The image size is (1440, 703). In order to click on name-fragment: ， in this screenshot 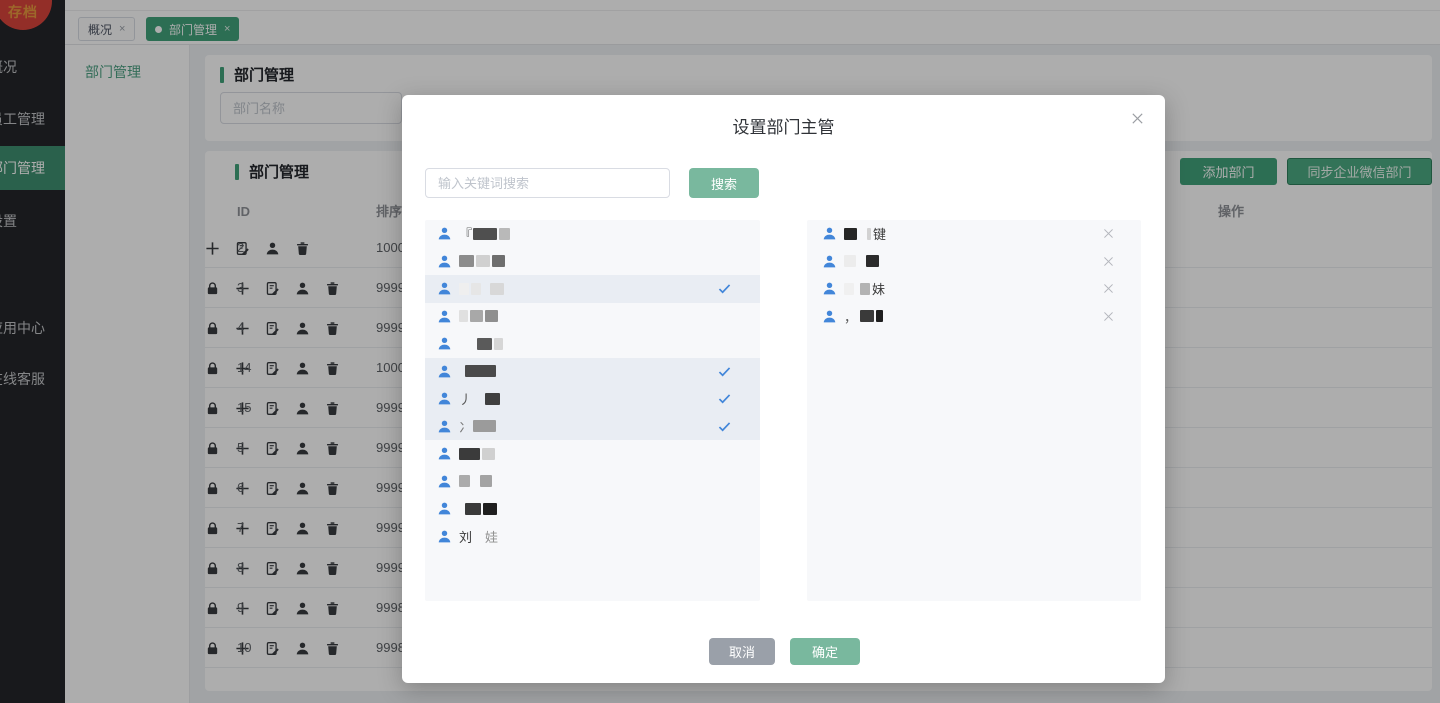, I will do `click(851, 317)`.